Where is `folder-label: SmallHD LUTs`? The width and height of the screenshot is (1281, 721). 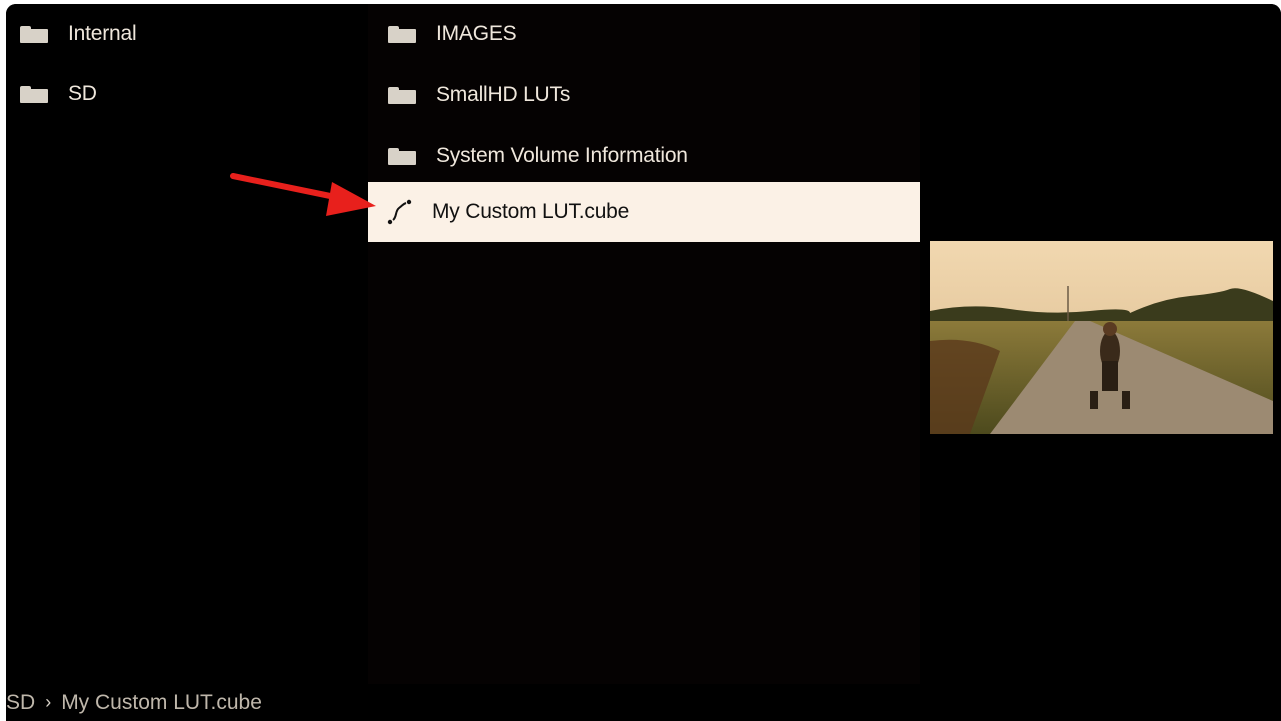
folder-label: SmallHD LUTs is located at coordinates (503, 94).